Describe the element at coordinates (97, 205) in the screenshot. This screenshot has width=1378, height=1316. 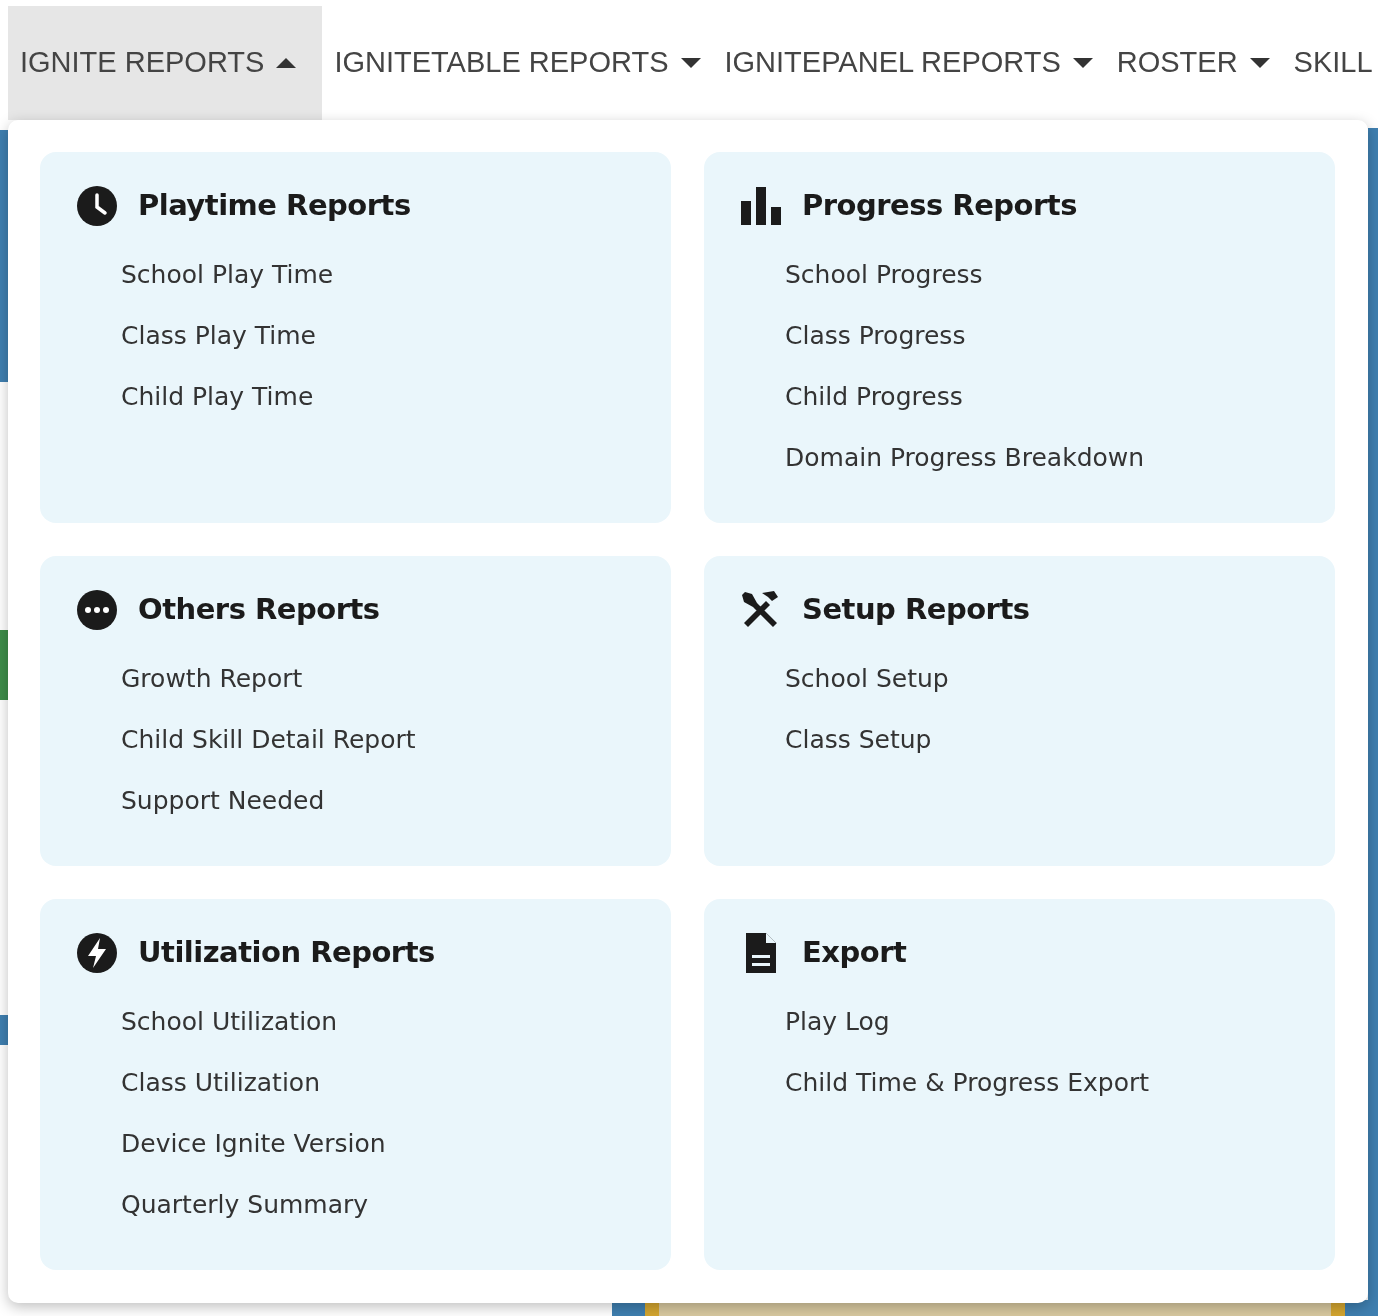
I see `clock-icon` at that location.